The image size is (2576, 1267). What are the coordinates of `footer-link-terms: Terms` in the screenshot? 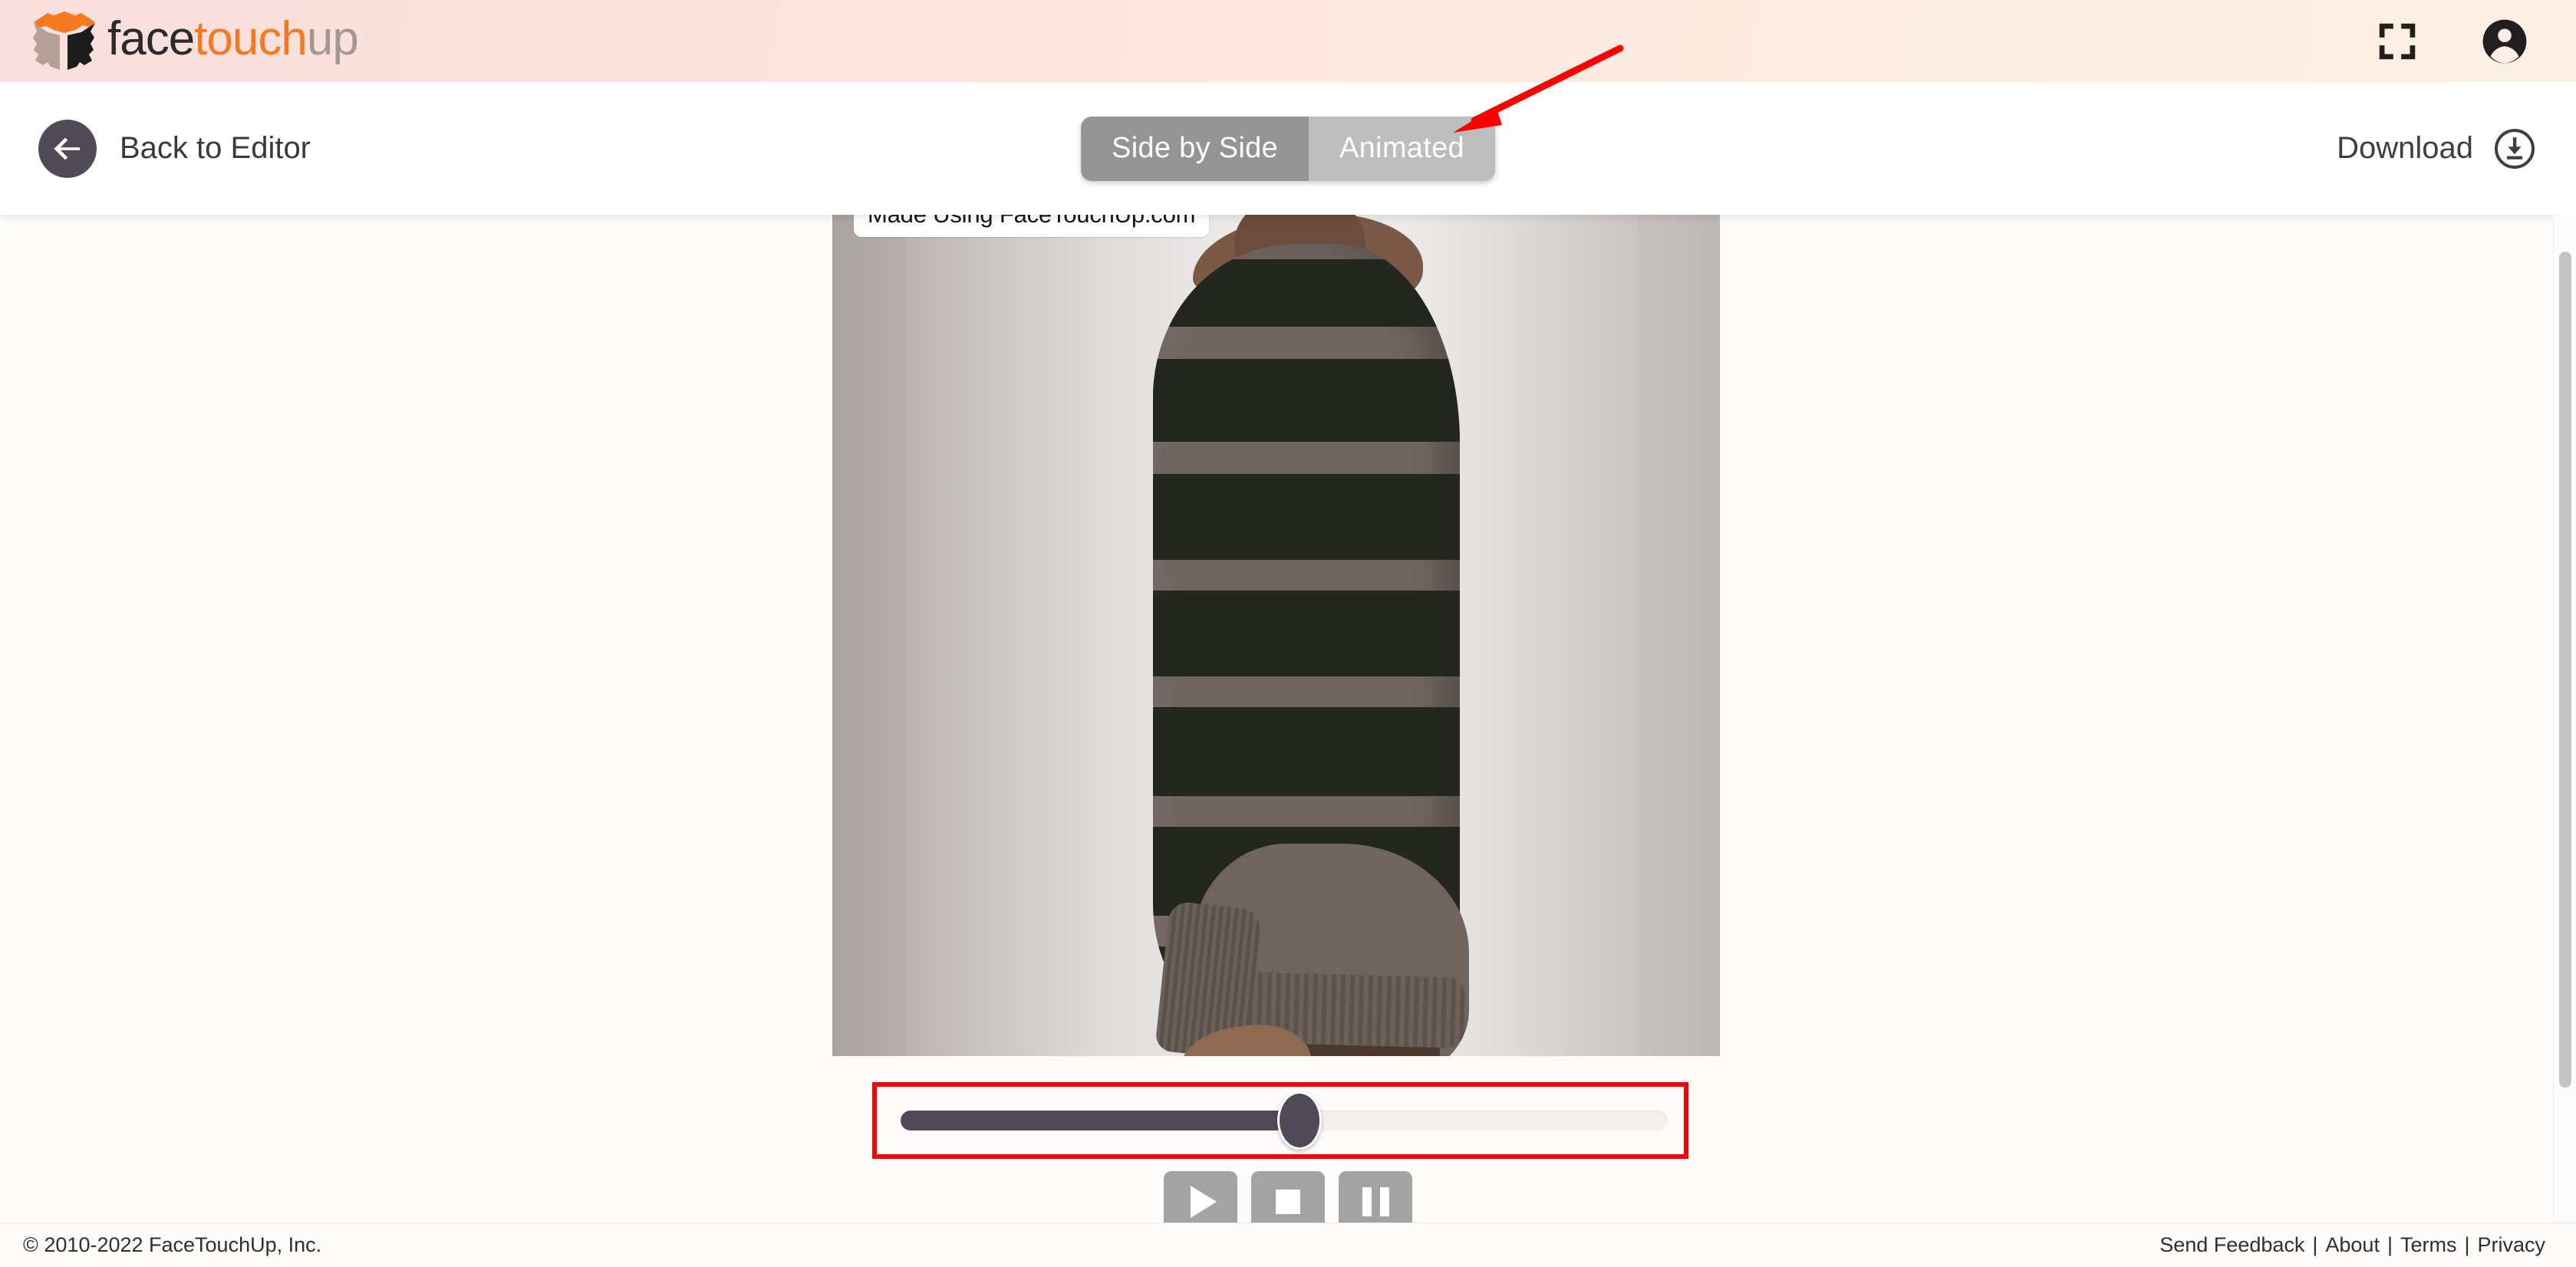 It's located at (2428, 1245).